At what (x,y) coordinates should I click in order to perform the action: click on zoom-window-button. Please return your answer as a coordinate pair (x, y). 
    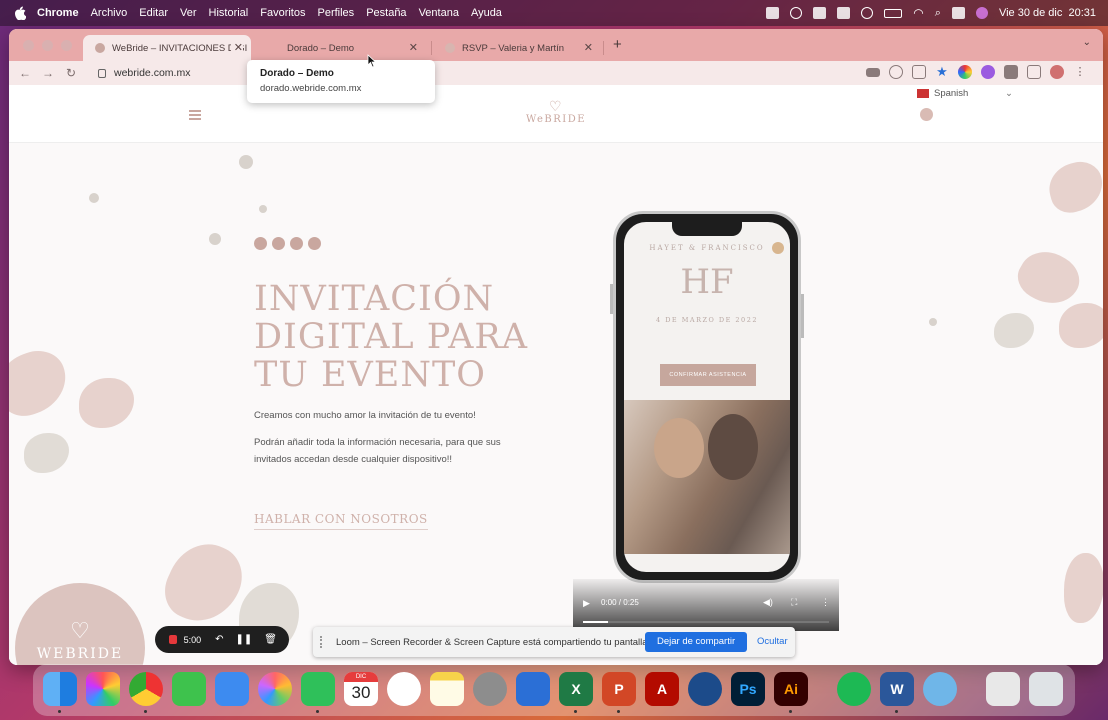
    Looking at the image, I should click on (66, 45).